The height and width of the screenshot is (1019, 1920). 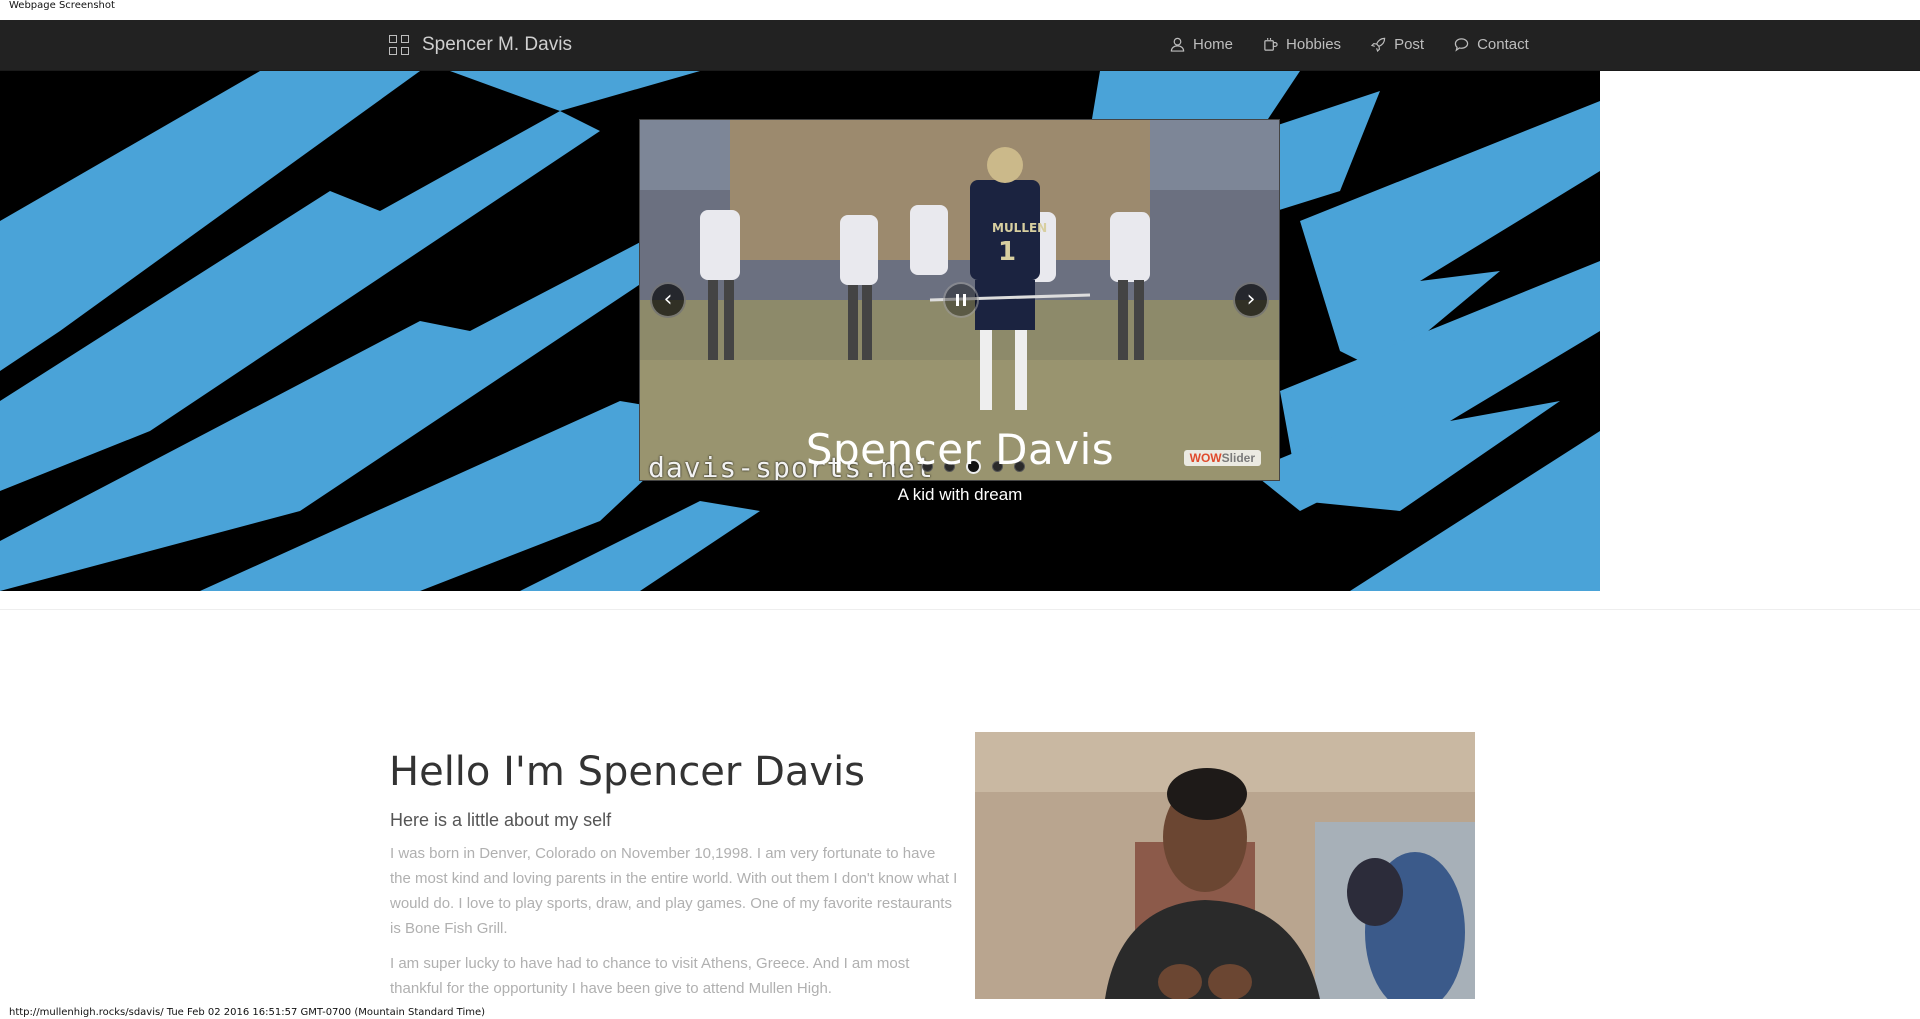 I want to click on slider-pause-button, so click(x=961, y=300).